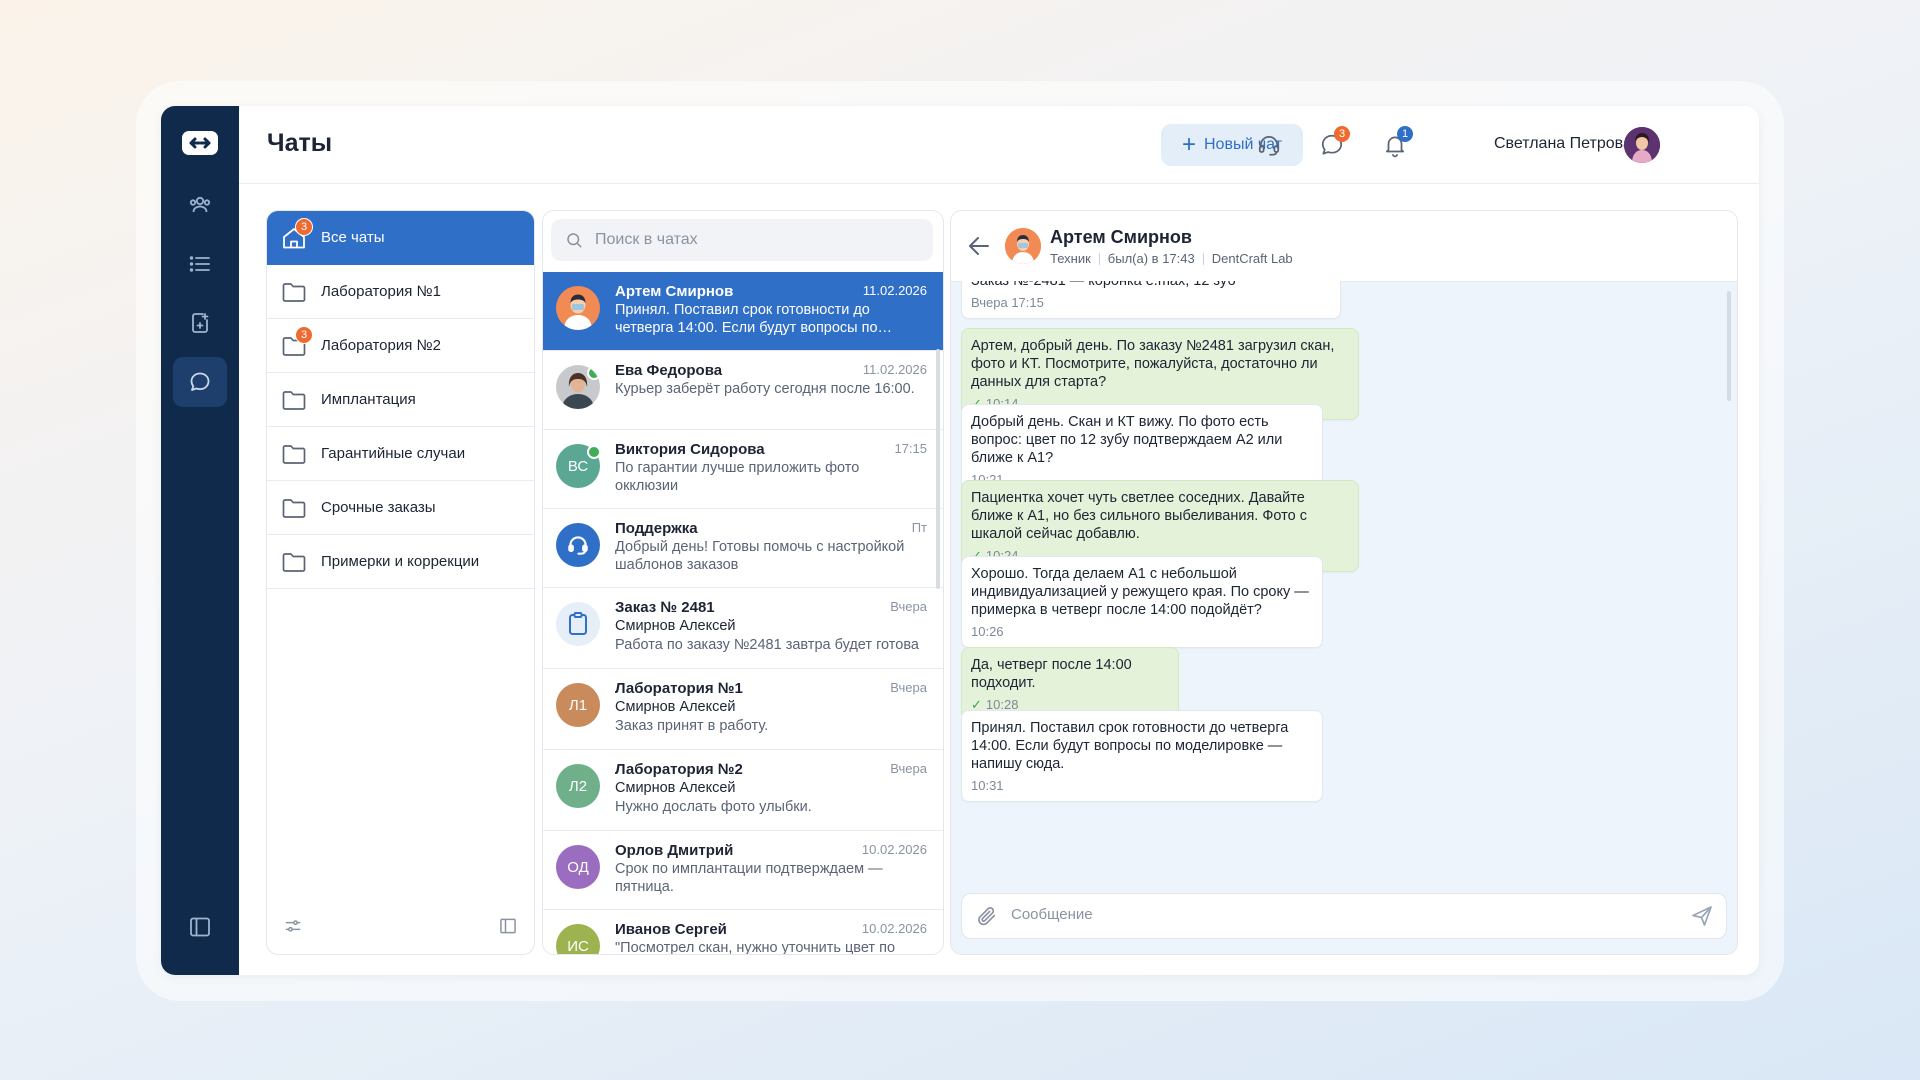 This screenshot has width=1920, height=1080. Describe the element at coordinates (293, 926) in the screenshot. I see `filter-sliders-icon` at that location.